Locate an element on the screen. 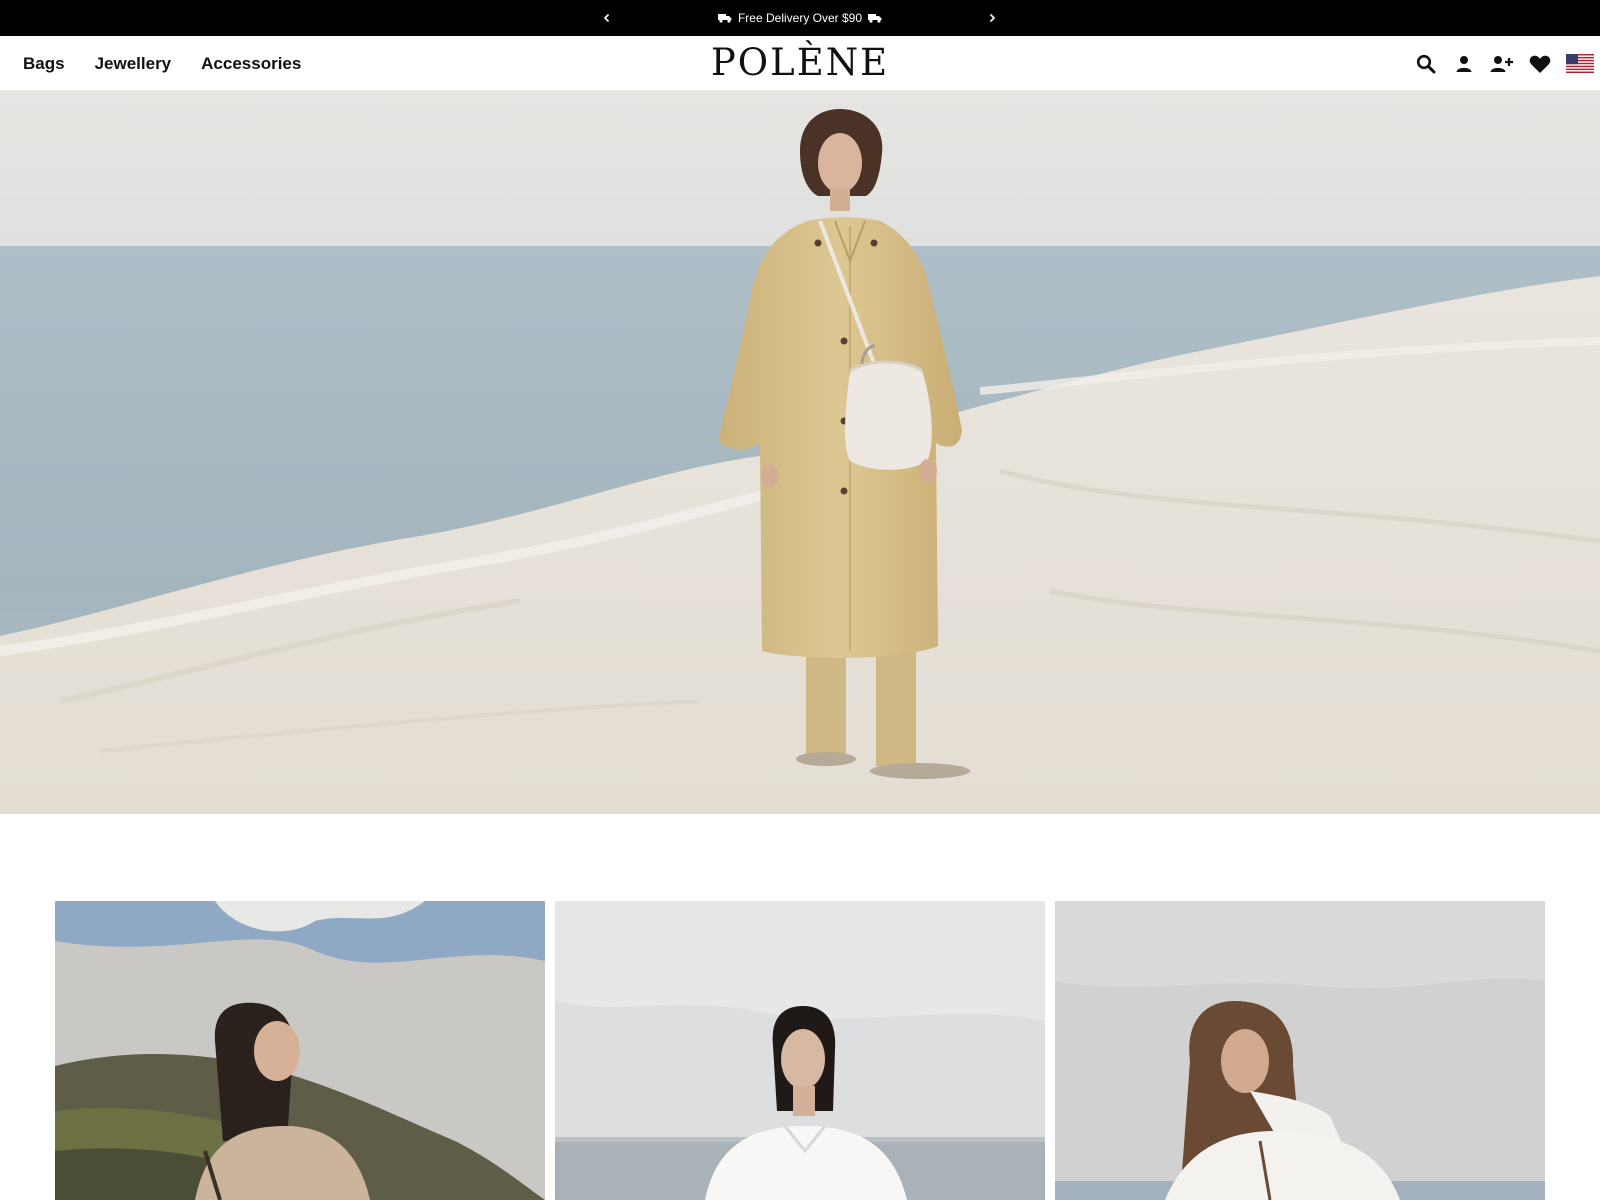  wishlist-button is located at coordinates (1540, 64).